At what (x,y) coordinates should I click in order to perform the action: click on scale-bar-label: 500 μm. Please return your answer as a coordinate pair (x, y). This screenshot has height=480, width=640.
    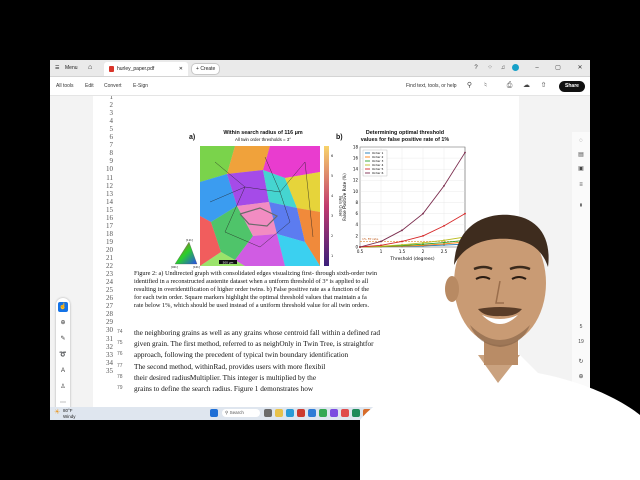
    Looking at the image, I should click on (228, 262).